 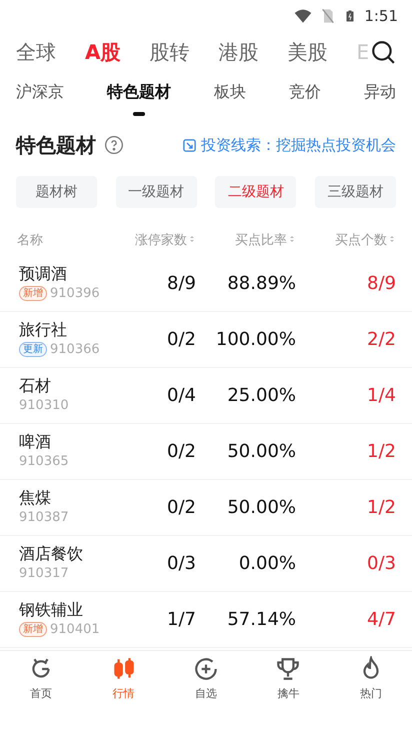 I want to click on row-code: 910366, so click(x=75, y=349).